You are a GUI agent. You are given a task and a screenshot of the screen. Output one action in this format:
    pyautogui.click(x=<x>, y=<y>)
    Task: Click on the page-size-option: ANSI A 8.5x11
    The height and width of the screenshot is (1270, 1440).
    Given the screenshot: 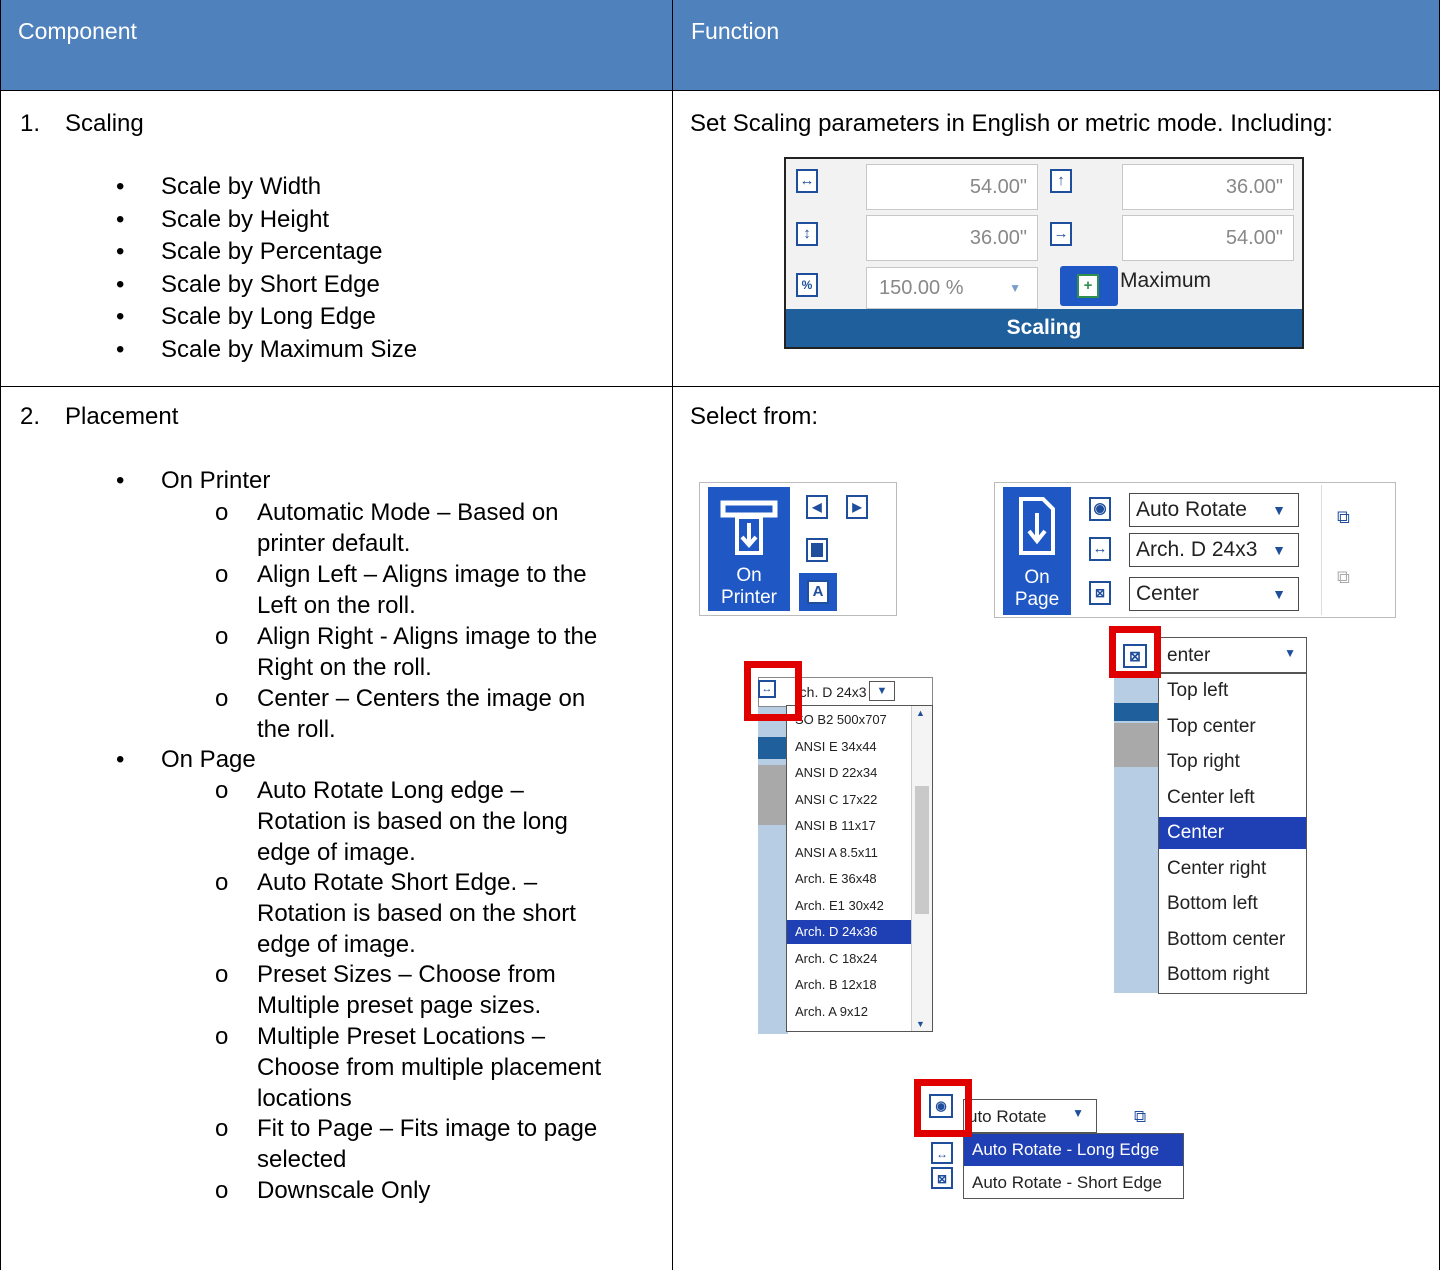 What is the action you would take?
    pyautogui.click(x=849, y=853)
    